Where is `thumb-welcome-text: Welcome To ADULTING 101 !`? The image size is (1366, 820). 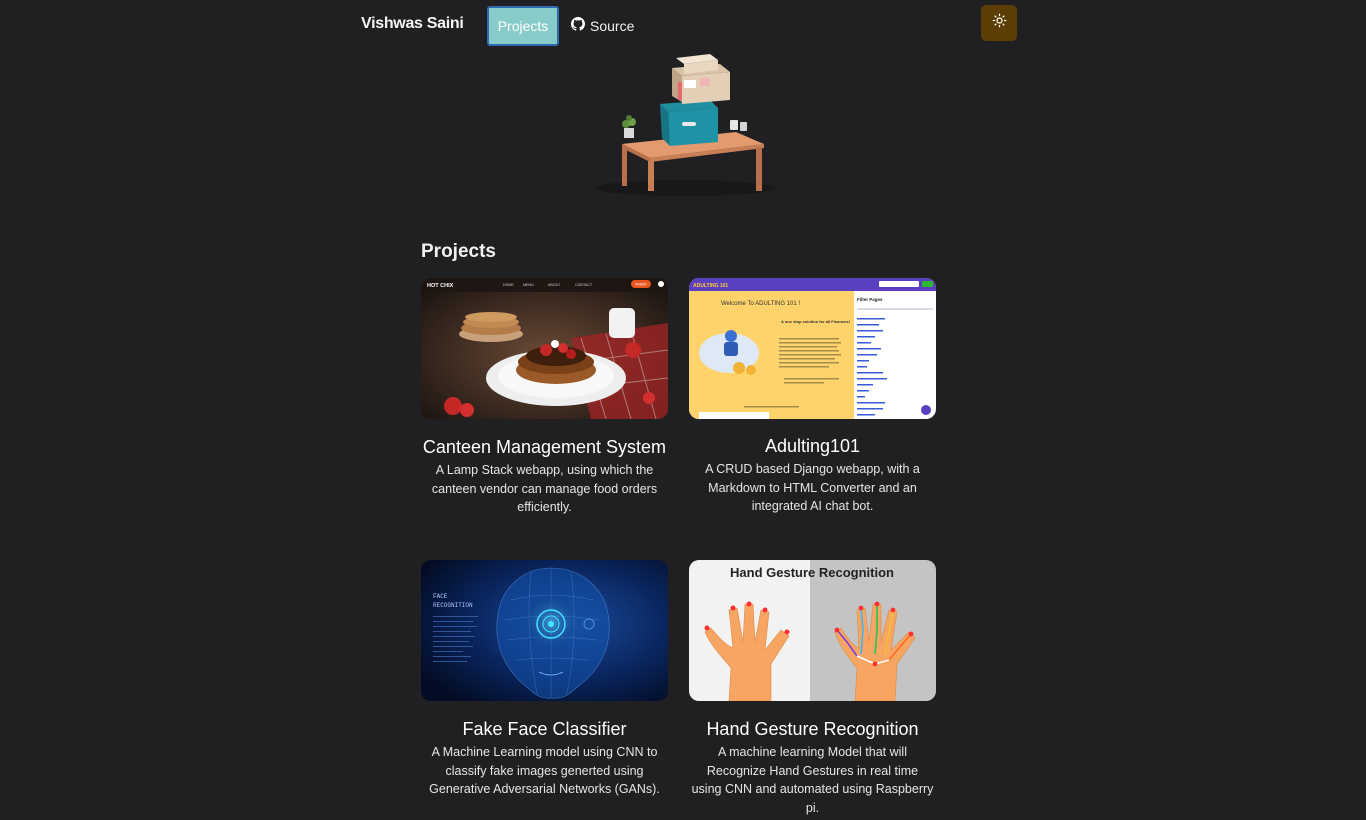 thumb-welcome-text: Welcome To ADULTING 101 ! is located at coordinates (760, 304).